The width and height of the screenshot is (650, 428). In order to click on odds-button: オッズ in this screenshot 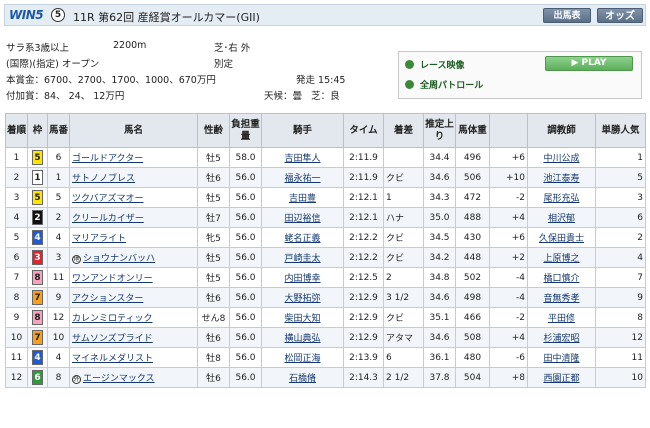, I will do `click(620, 15)`.